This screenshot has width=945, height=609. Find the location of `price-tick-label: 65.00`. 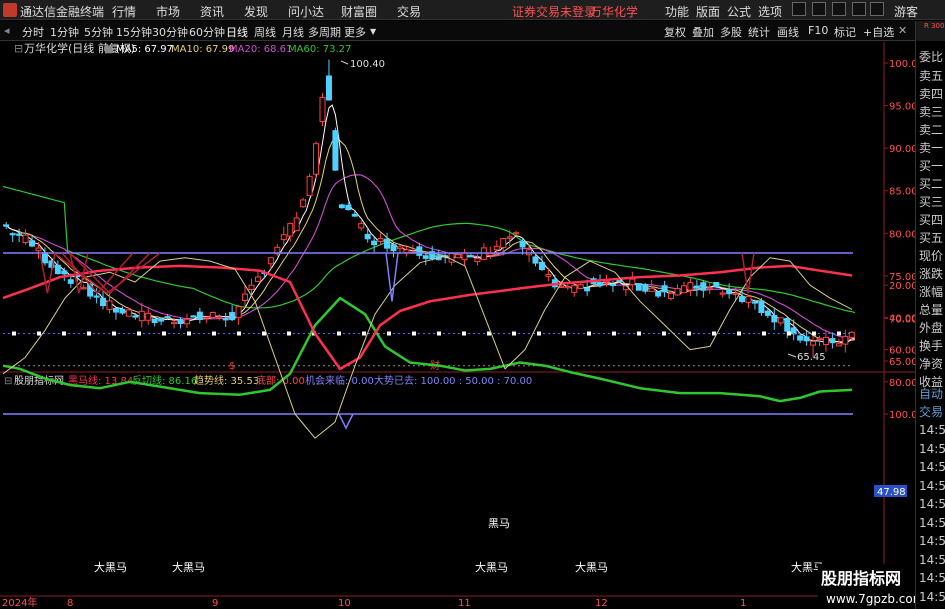

price-tick-label: 65.00 is located at coordinates (902, 362).